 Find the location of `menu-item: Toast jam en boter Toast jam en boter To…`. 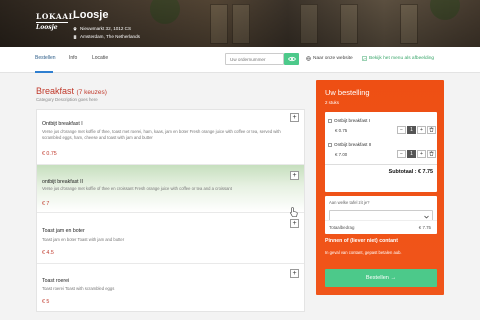

menu-item: Toast jam en boter Toast jam en boter To… is located at coordinates (170, 238).